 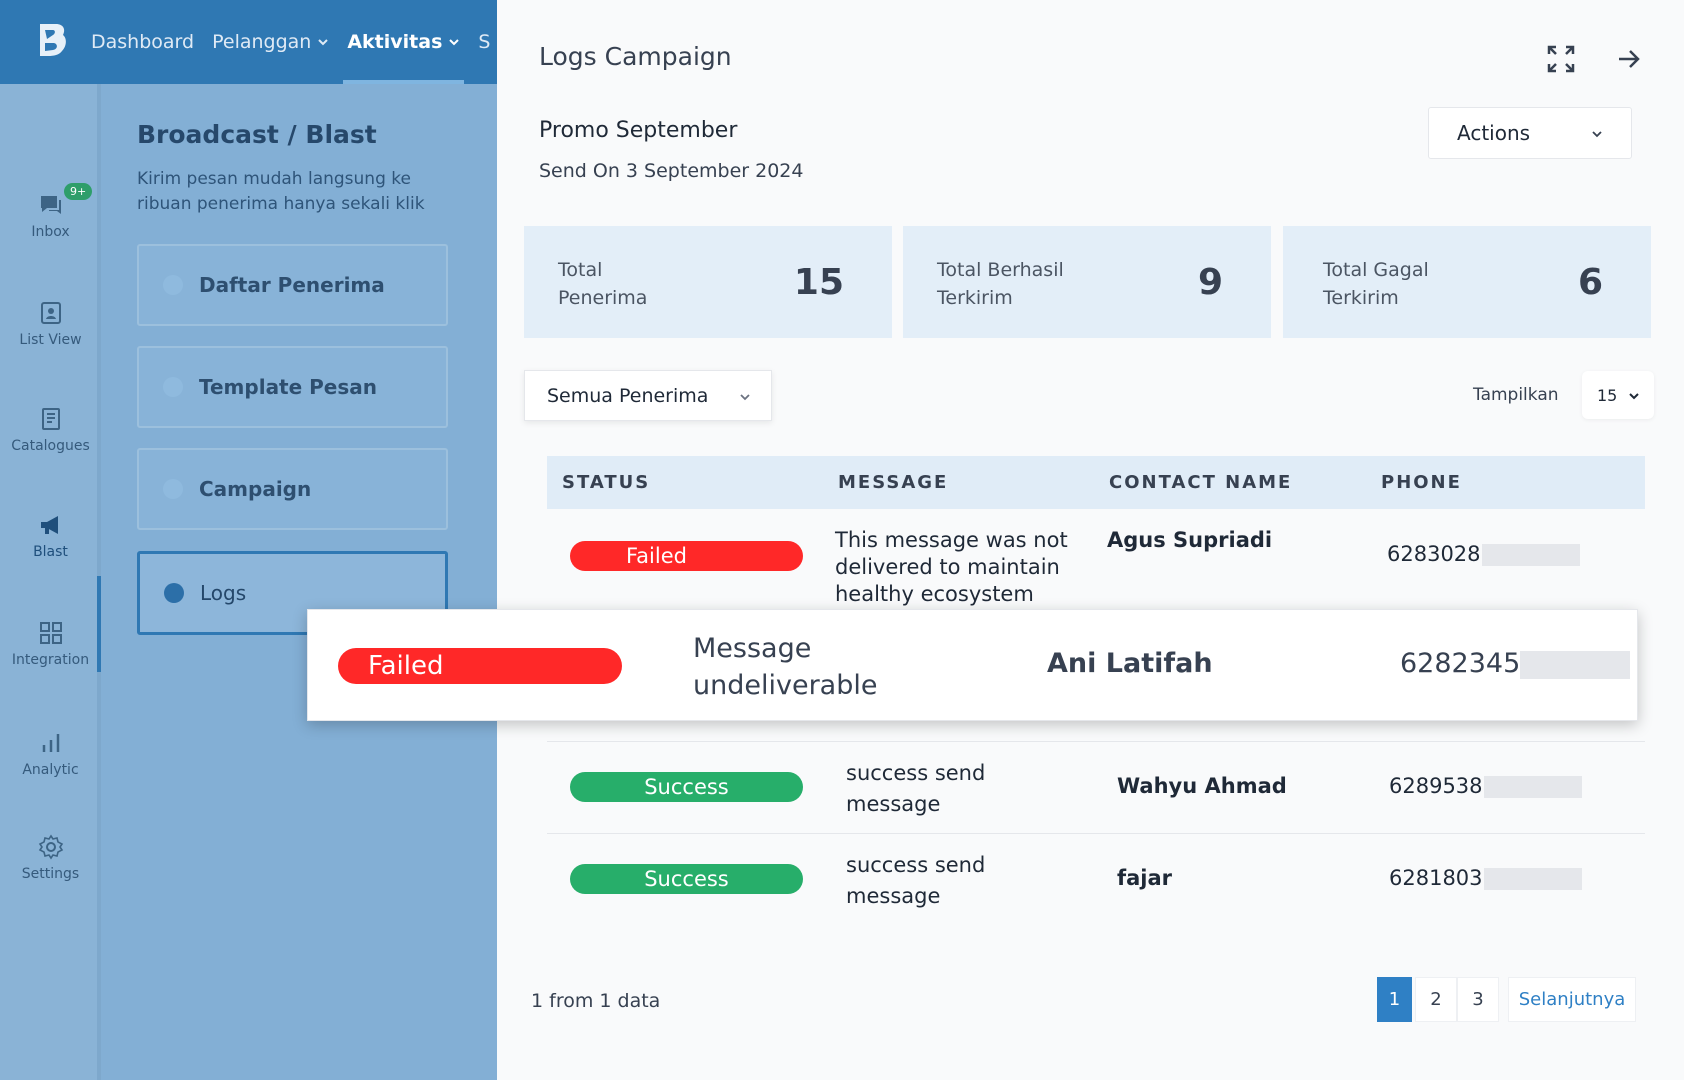 I want to click on page-1-button: 1, so click(x=1394, y=999).